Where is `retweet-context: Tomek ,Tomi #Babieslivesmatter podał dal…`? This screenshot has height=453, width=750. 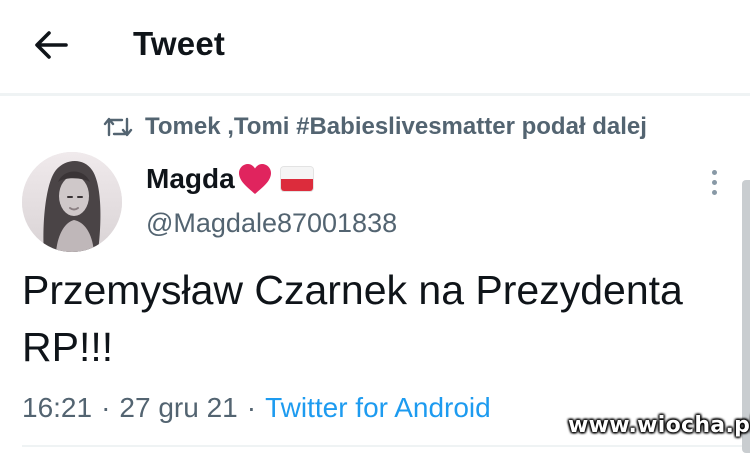 retweet-context: Tomek ,Tomi #Babieslivesmatter podał dal… is located at coordinates (375, 127).